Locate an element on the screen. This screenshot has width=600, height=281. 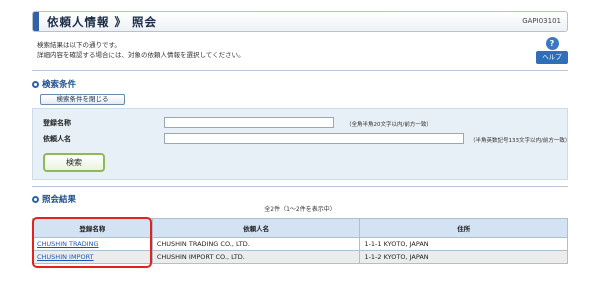
search-conditions-title: 検索条件 is located at coordinates (59, 85).